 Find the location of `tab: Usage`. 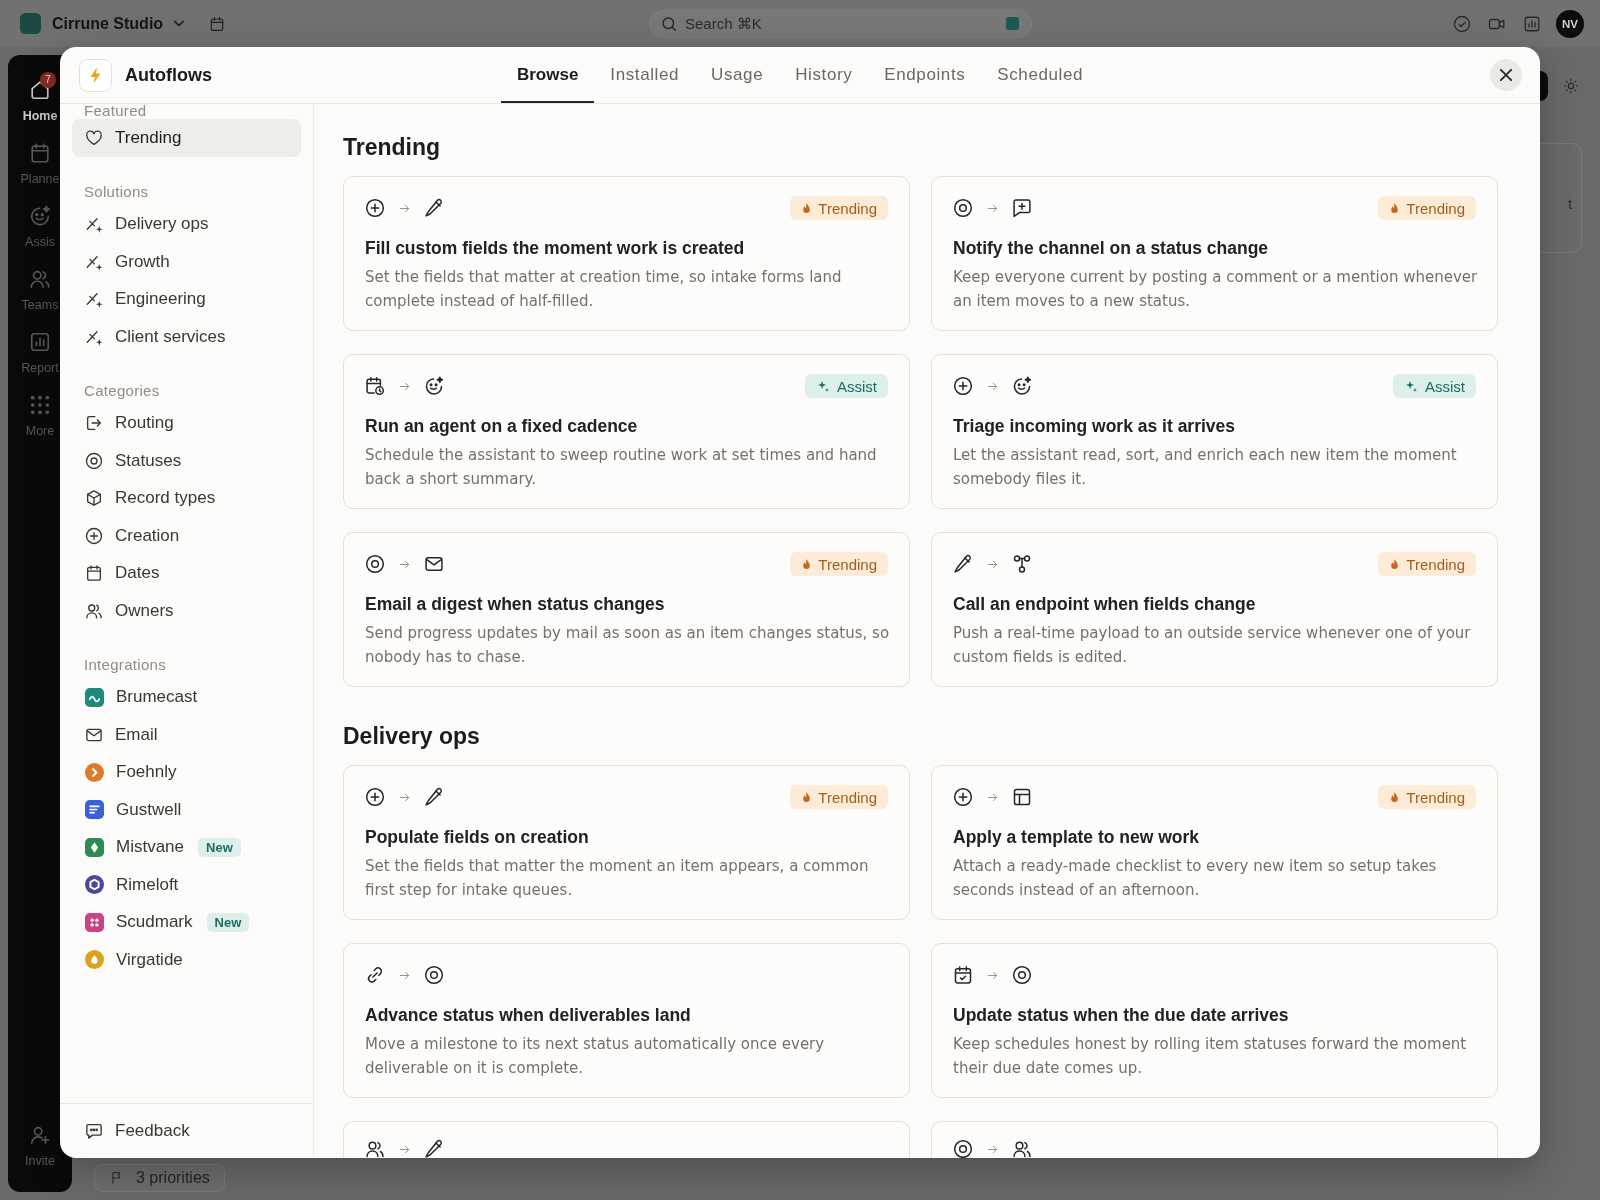

tab: Usage is located at coordinates (737, 75).